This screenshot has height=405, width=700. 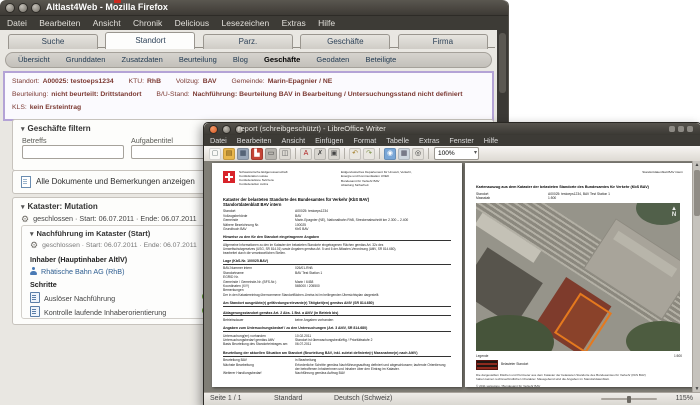 I want to click on cut-icon: ✗, so click(x=320, y=154).